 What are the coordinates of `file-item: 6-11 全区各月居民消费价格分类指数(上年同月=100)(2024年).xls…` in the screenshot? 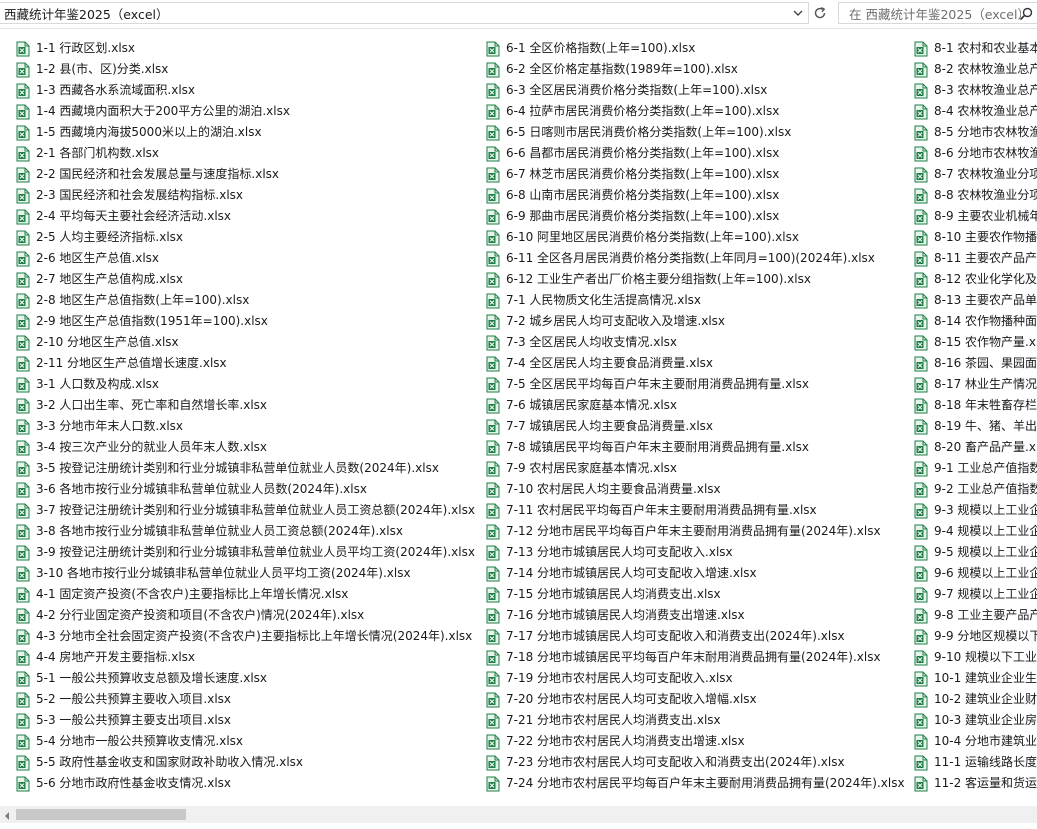 It's located at (695, 258).